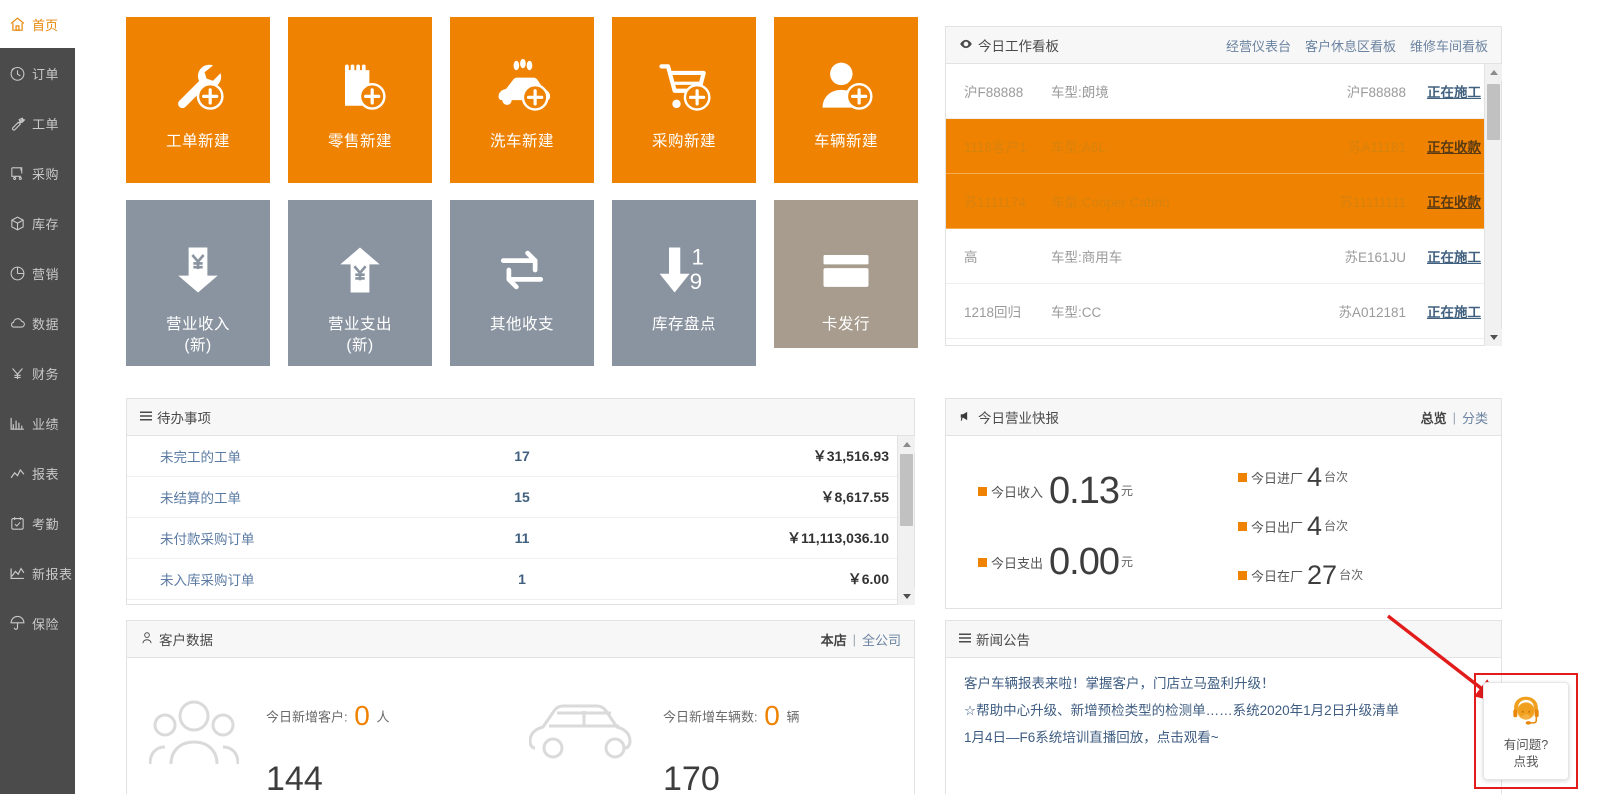 The height and width of the screenshot is (794, 1597). What do you see at coordinates (17, 123) in the screenshot?
I see `wrench-icon` at bounding box center [17, 123].